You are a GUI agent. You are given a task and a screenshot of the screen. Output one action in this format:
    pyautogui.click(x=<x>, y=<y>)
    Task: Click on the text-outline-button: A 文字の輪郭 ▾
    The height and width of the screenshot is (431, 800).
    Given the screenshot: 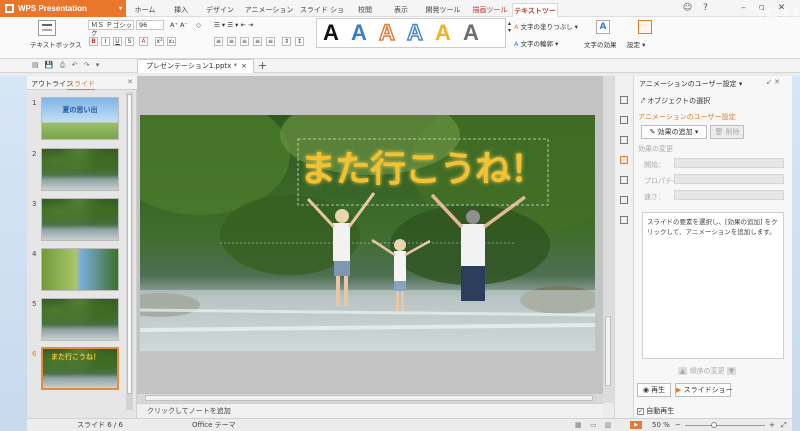 What is the action you would take?
    pyautogui.click(x=536, y=43)
    